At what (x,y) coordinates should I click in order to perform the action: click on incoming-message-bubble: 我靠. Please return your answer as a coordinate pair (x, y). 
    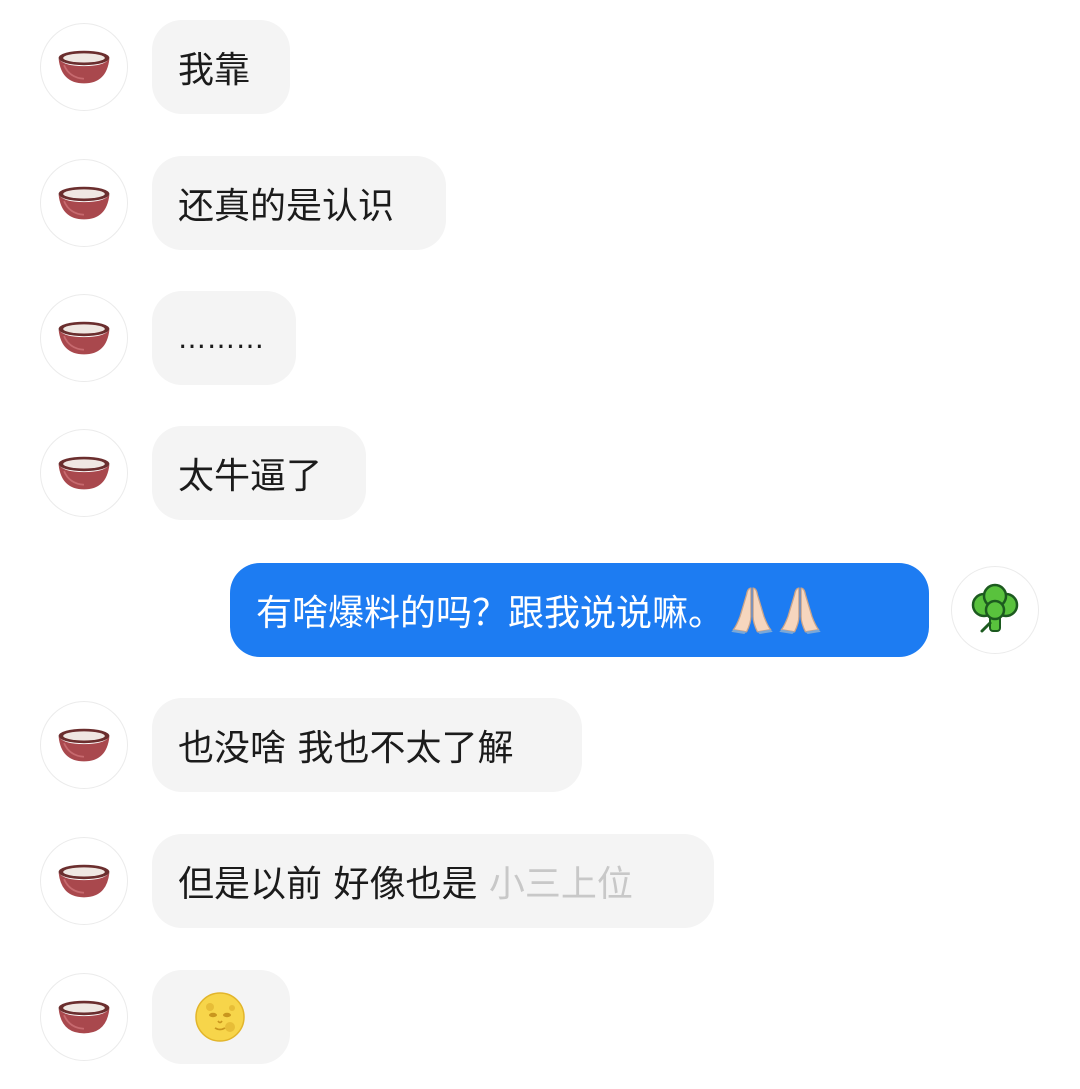
    Looking at the image, I should click on (221, 67).